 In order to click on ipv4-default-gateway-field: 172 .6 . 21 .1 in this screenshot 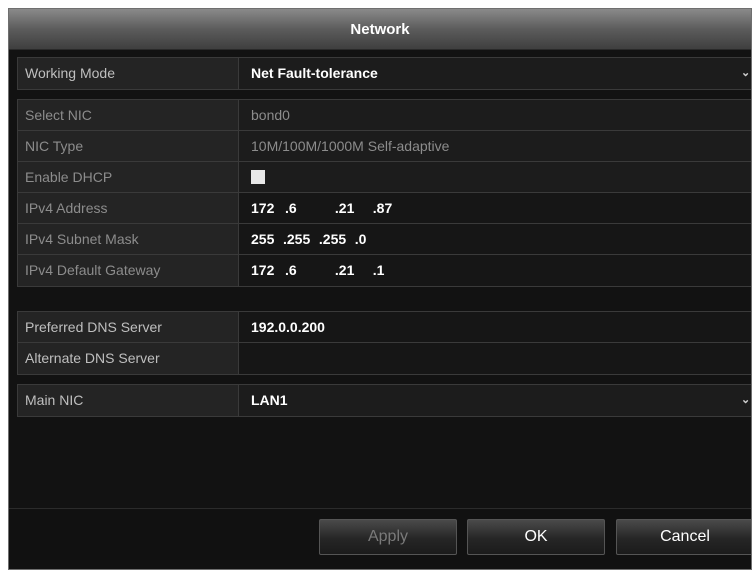, I will do `click(495, 270)`.